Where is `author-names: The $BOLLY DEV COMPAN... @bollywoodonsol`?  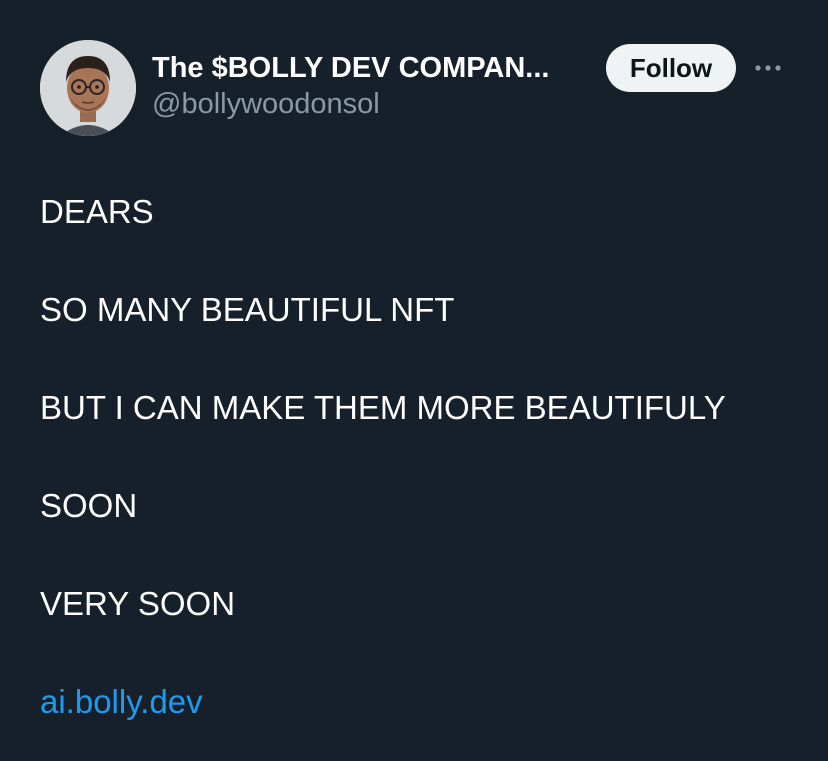
author-names: The $BOLLY DEV COMPAN... @bollywoodonsol is located at coordinates (372, 86).